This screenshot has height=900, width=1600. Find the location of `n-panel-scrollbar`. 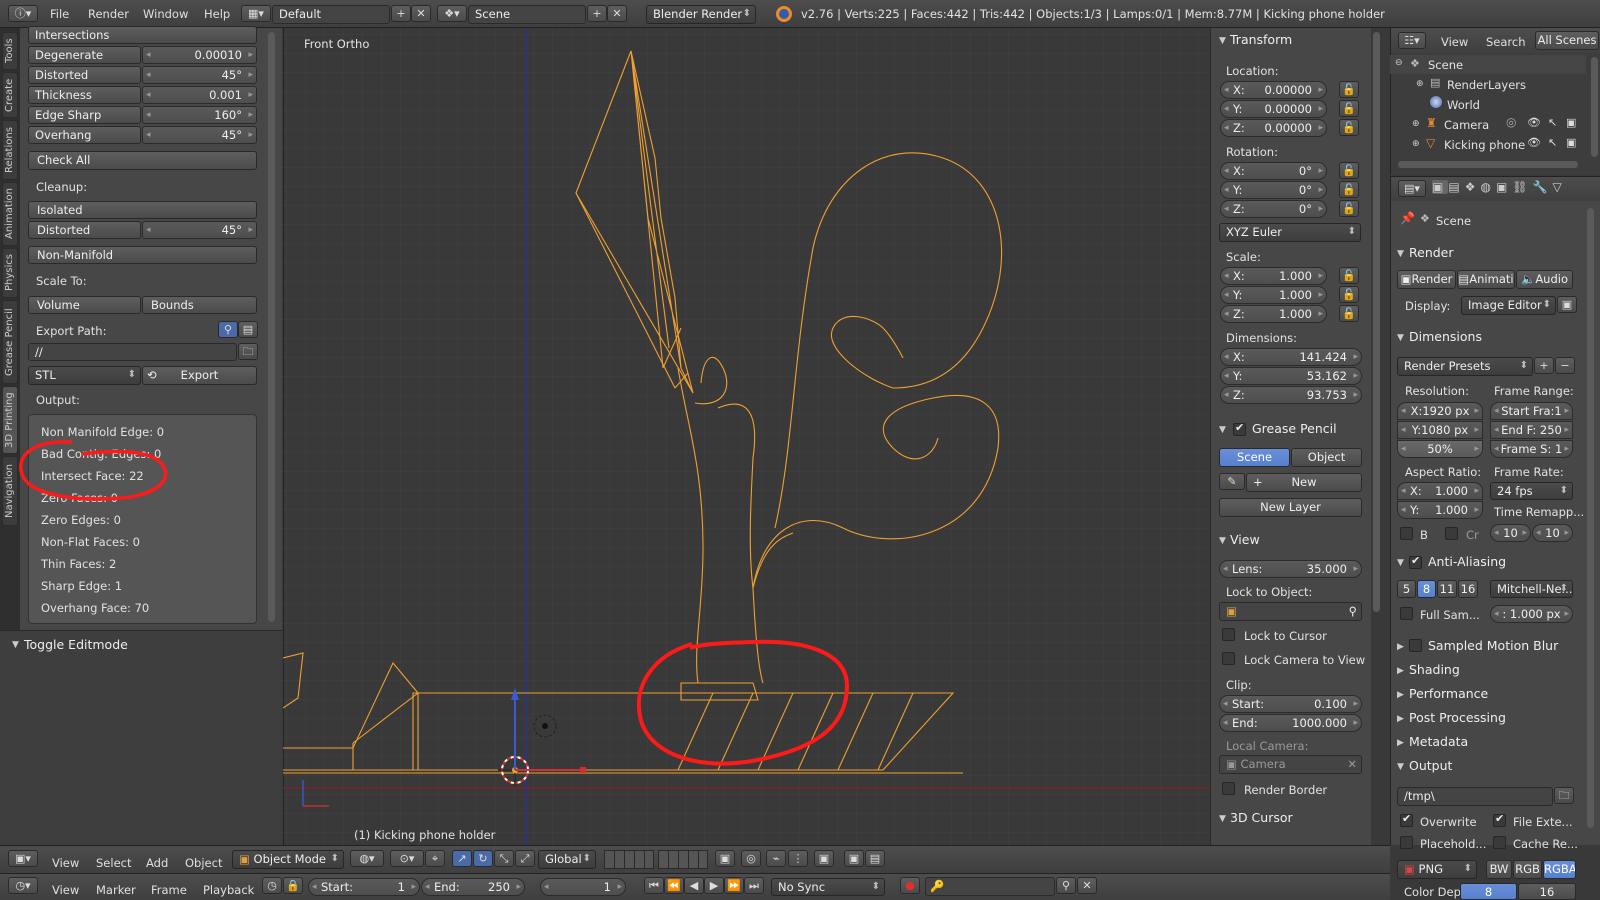

n-panel-scrollbar is located at coordinates (1376, 322).